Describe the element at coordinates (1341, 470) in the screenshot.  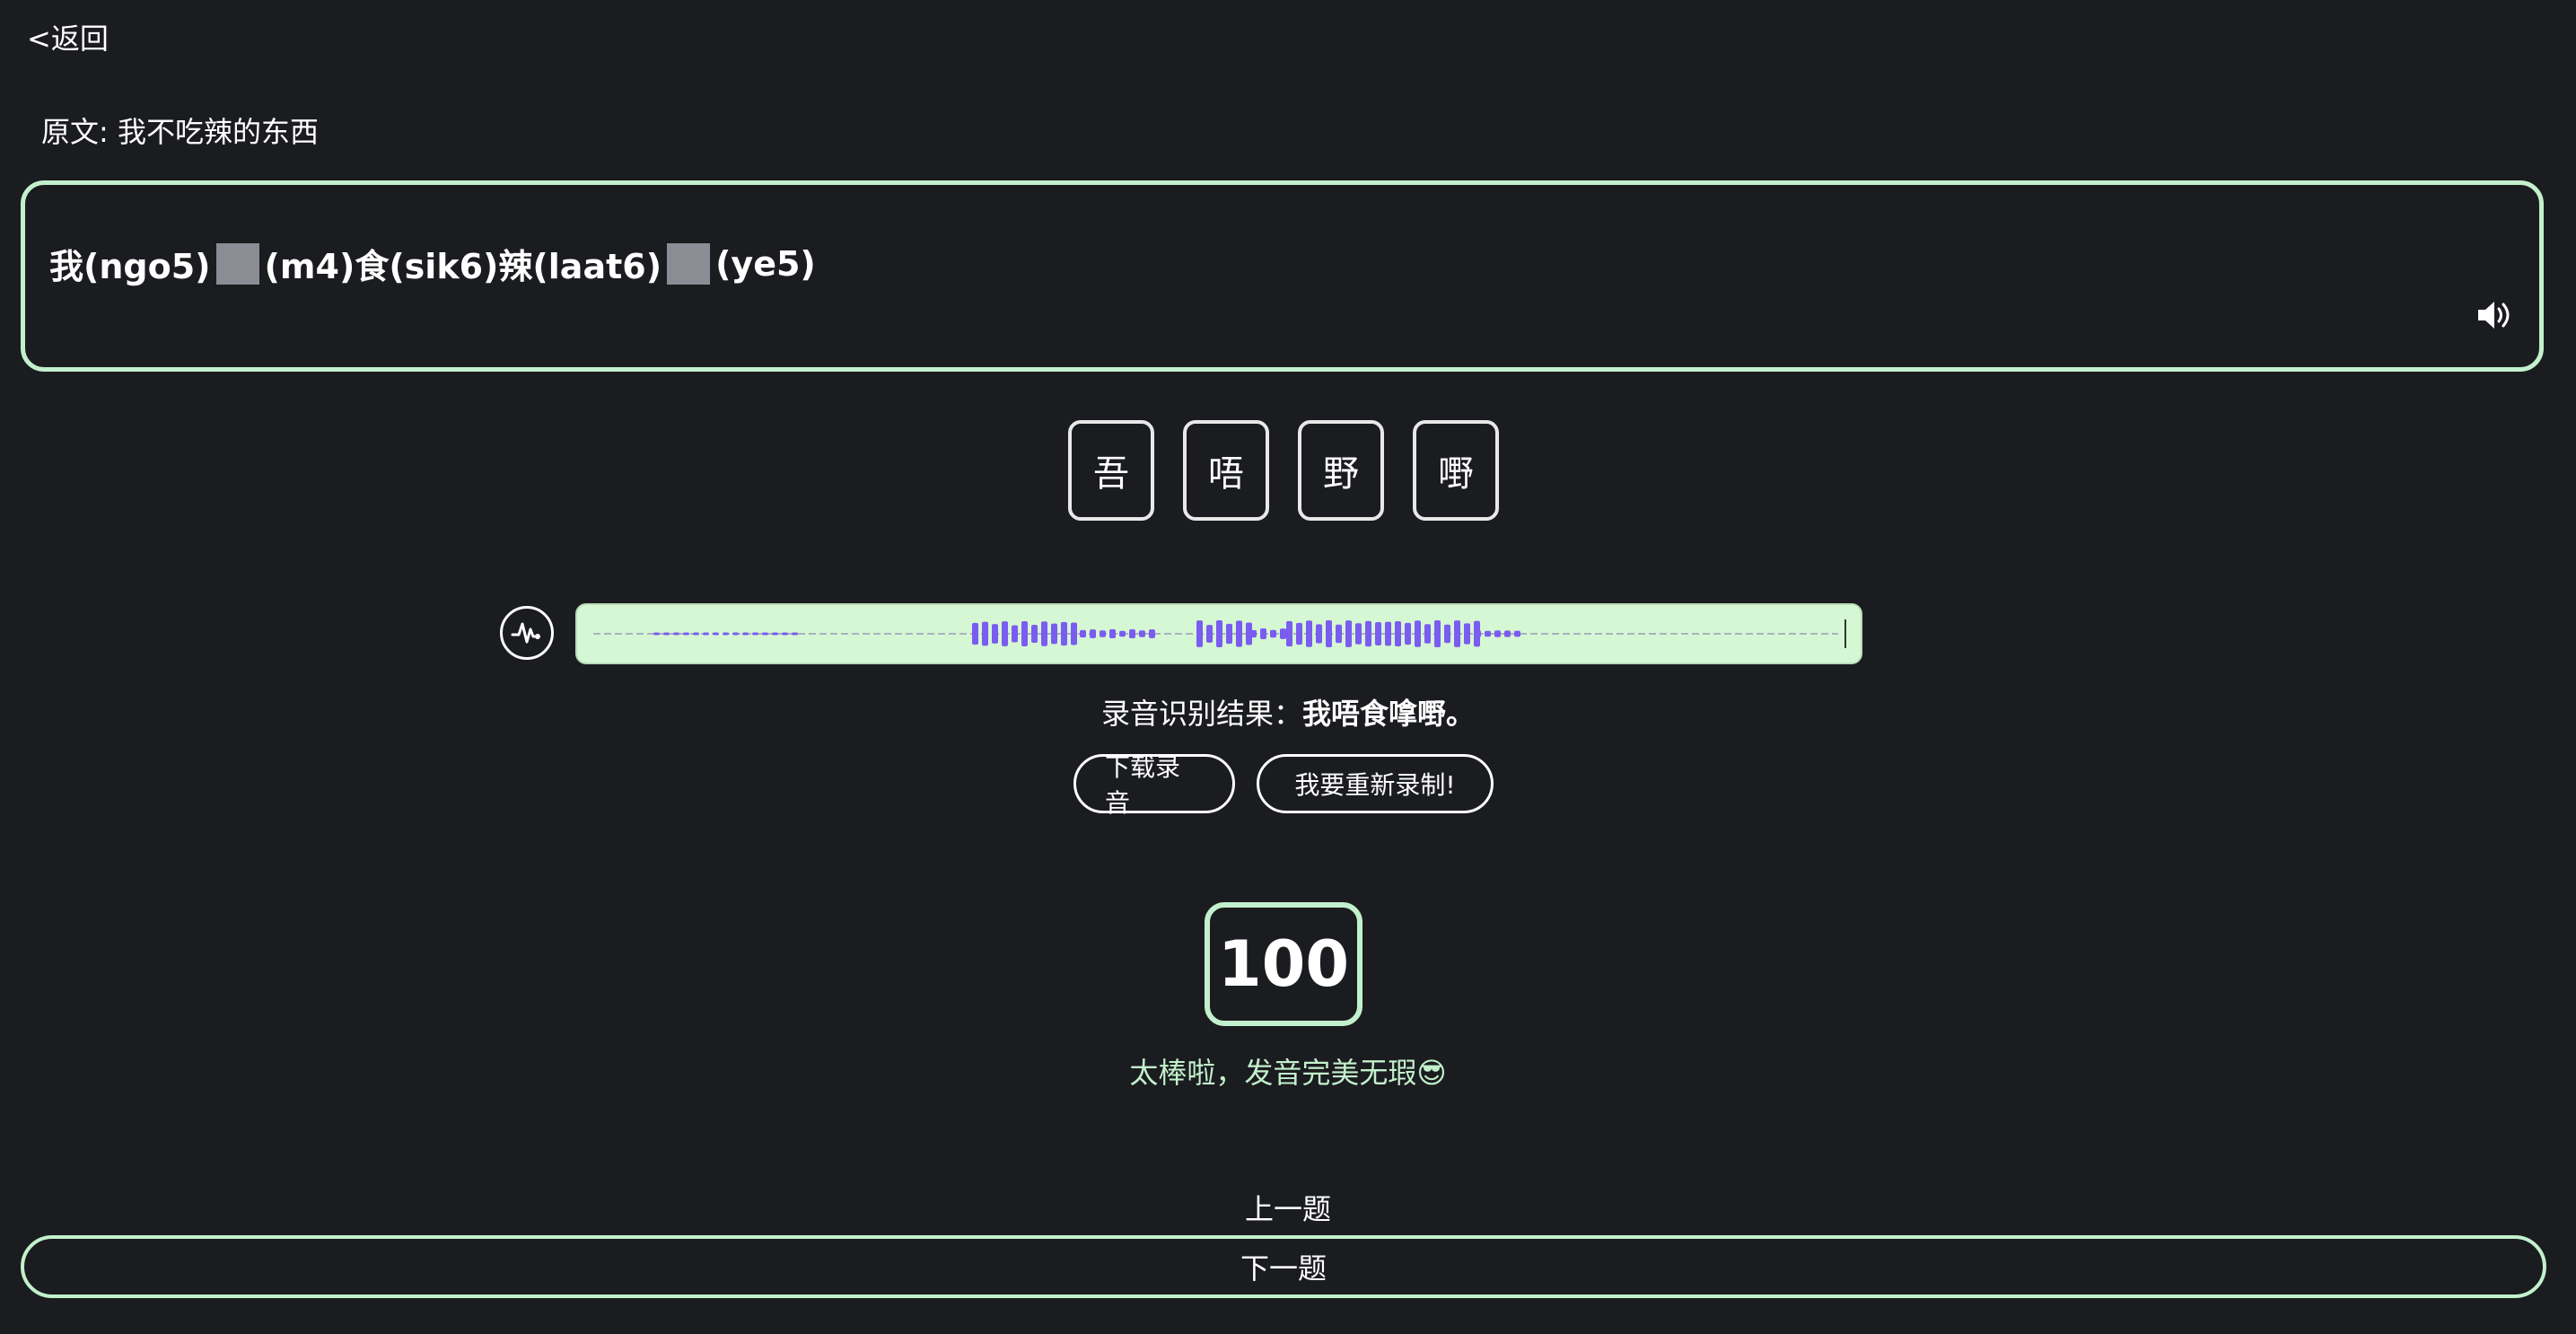
I see `option-button: 野` at that location.